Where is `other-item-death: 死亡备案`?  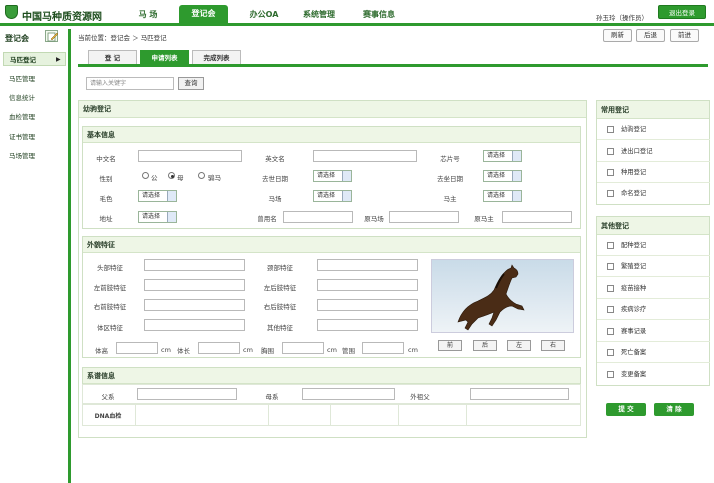
other-item-death: 死亡备案 is located at coordinates (653, 352).